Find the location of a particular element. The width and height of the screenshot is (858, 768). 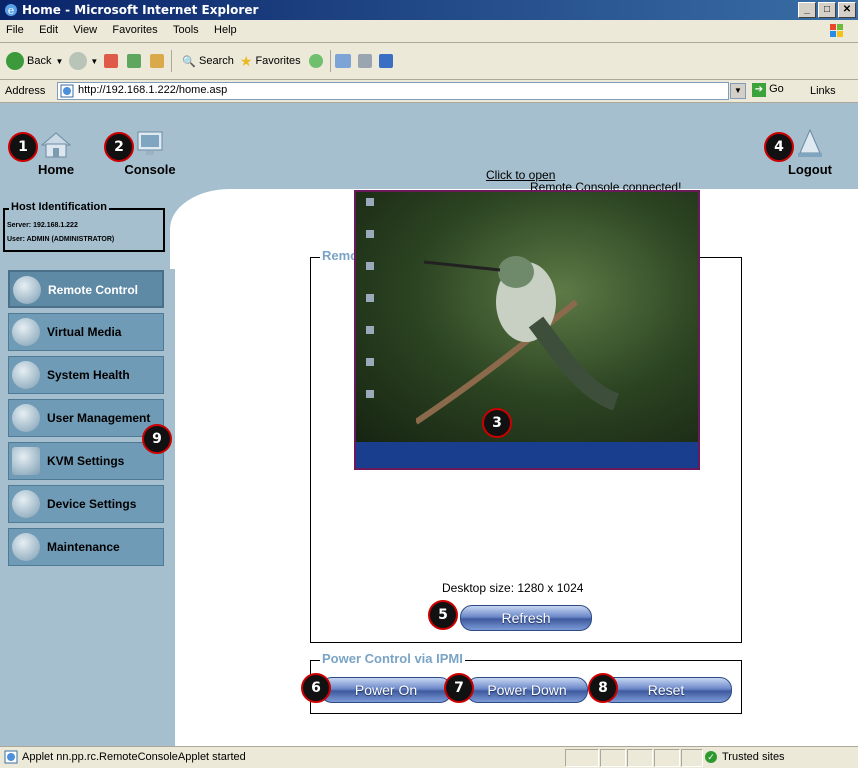

sidebar-item-virtual-media: Virtual Media is located at coordinates (86, 332).